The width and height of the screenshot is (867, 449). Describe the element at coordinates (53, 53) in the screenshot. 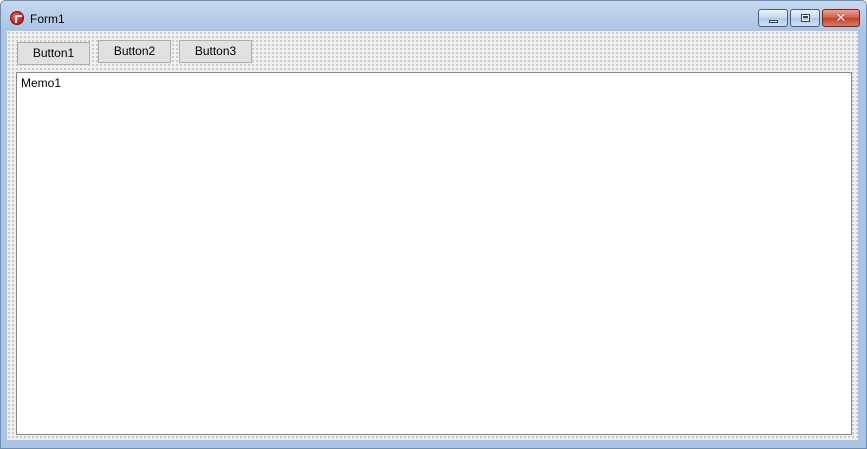

I see `button1: Button1` at that location.